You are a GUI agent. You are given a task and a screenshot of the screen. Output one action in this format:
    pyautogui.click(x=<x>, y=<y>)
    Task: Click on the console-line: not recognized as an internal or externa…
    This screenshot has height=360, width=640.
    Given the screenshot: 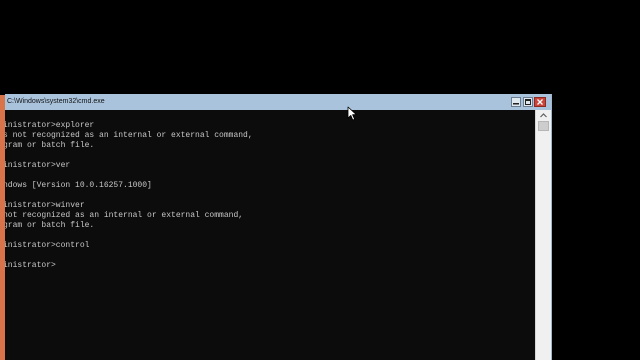 What is the action you would take?
    pyautogui.click(x=124, y=215)
    